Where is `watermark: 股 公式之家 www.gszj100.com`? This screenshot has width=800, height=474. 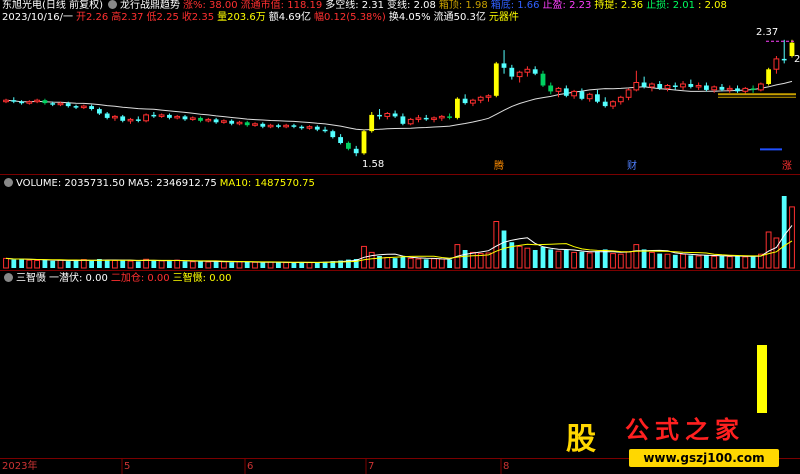
watermark: 股 公式之家 www.gszj100.com is located at coordinates (675, 441).